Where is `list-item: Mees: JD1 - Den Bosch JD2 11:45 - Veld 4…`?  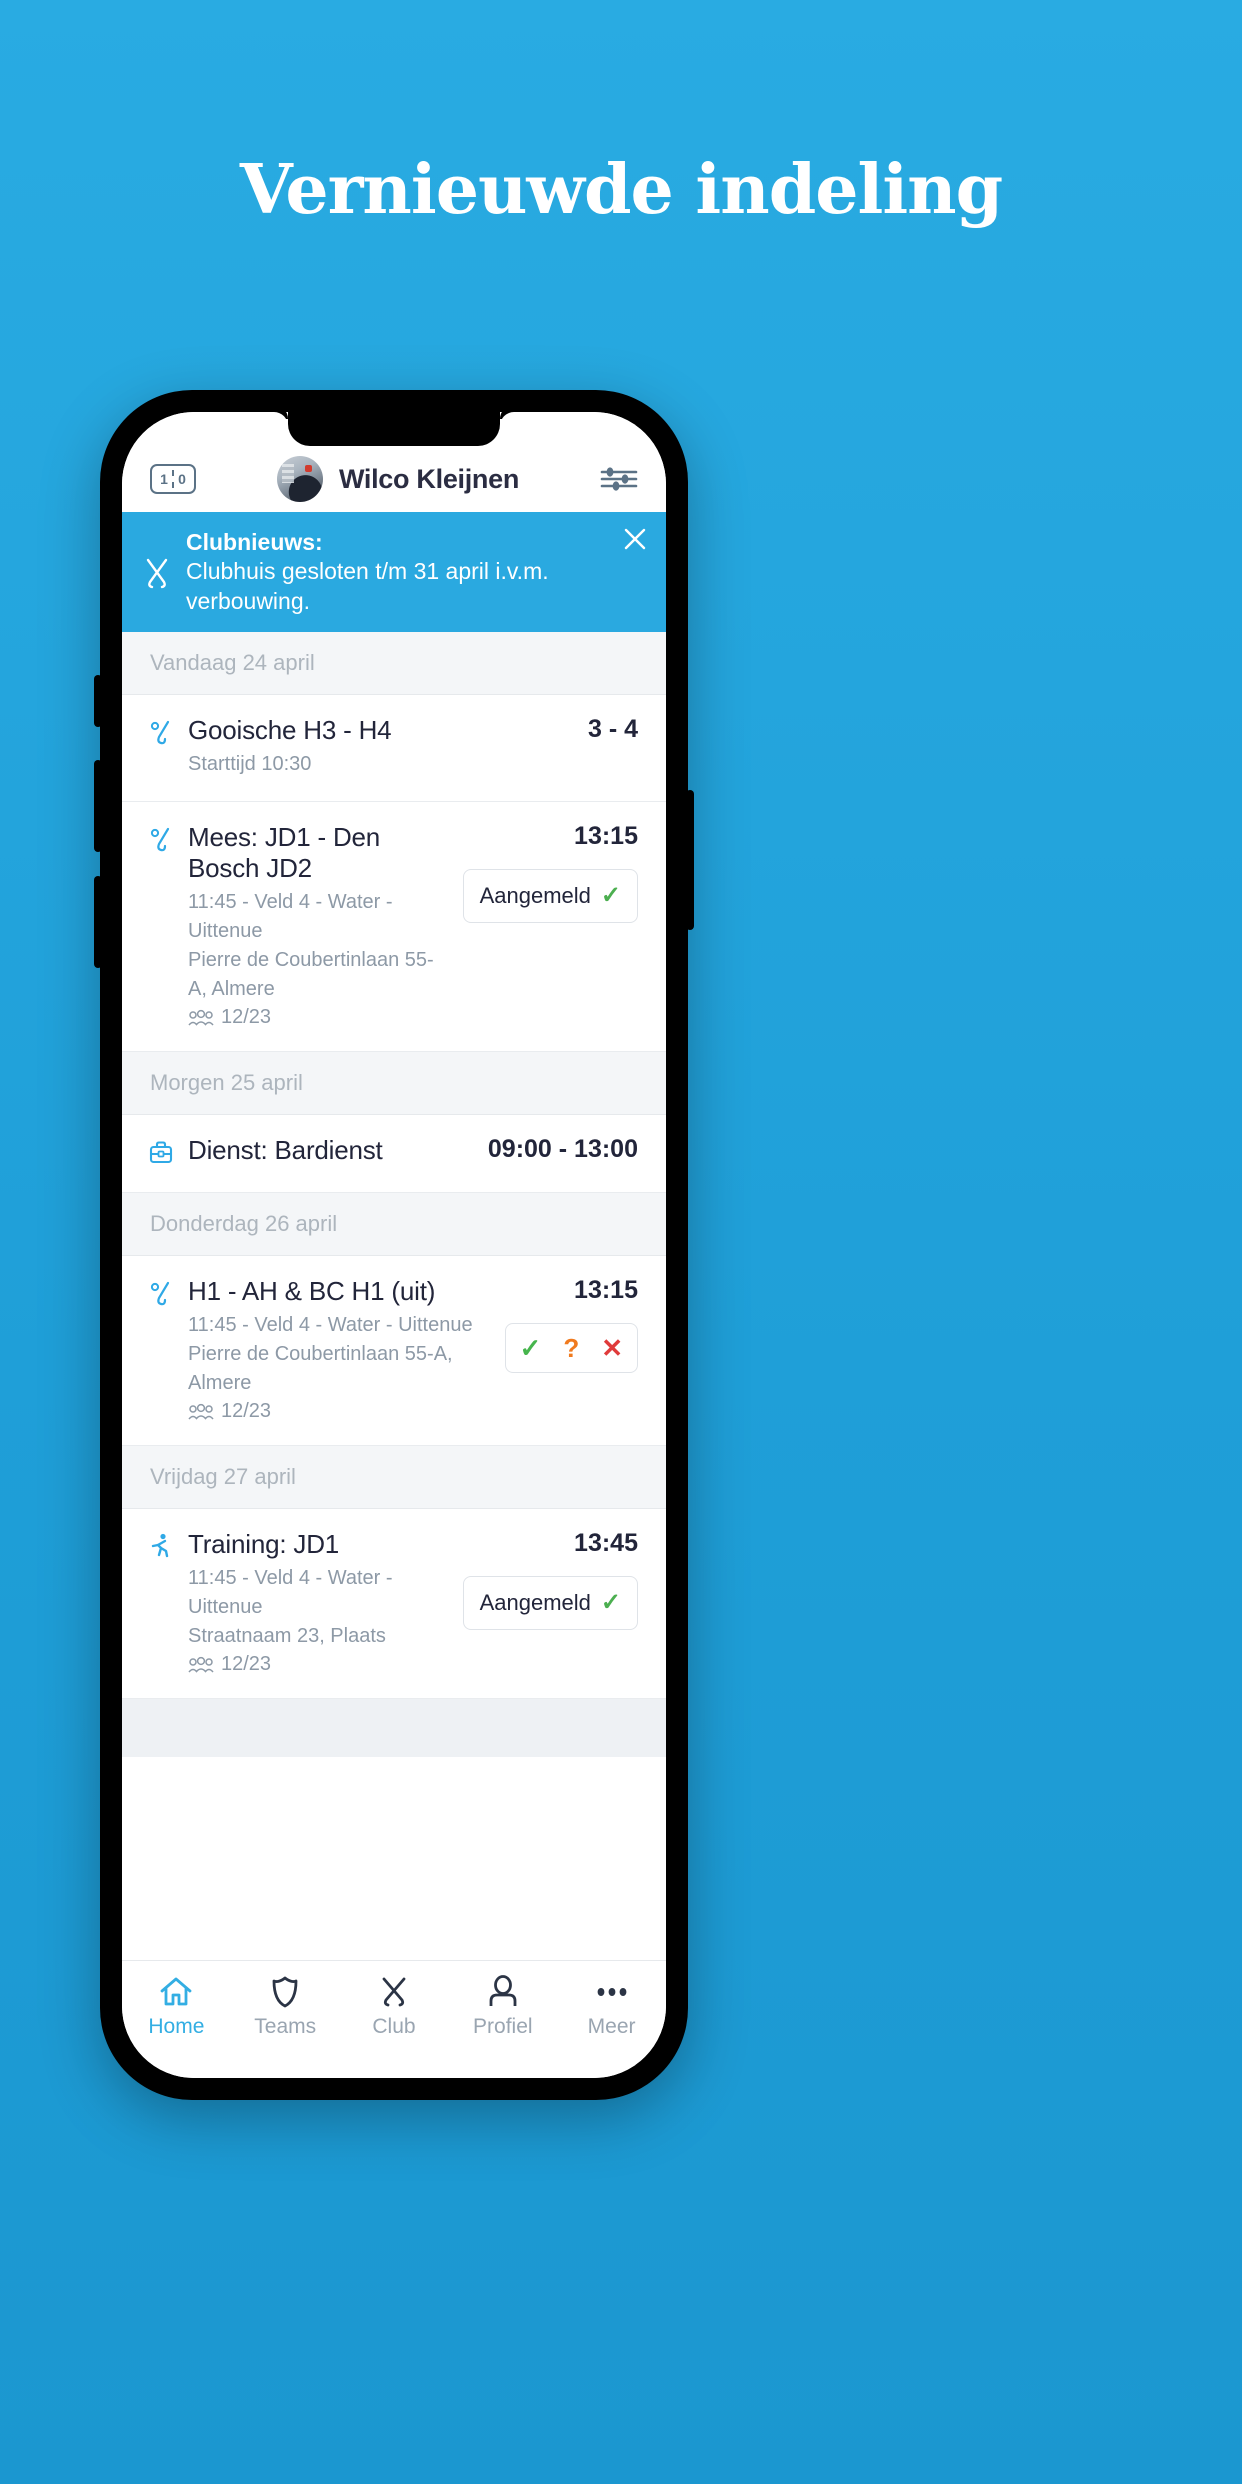 list-item: Mees: JD1 - Den Bosch JD2 11:45 - Veld 4… is located at coordinates (394, 927).